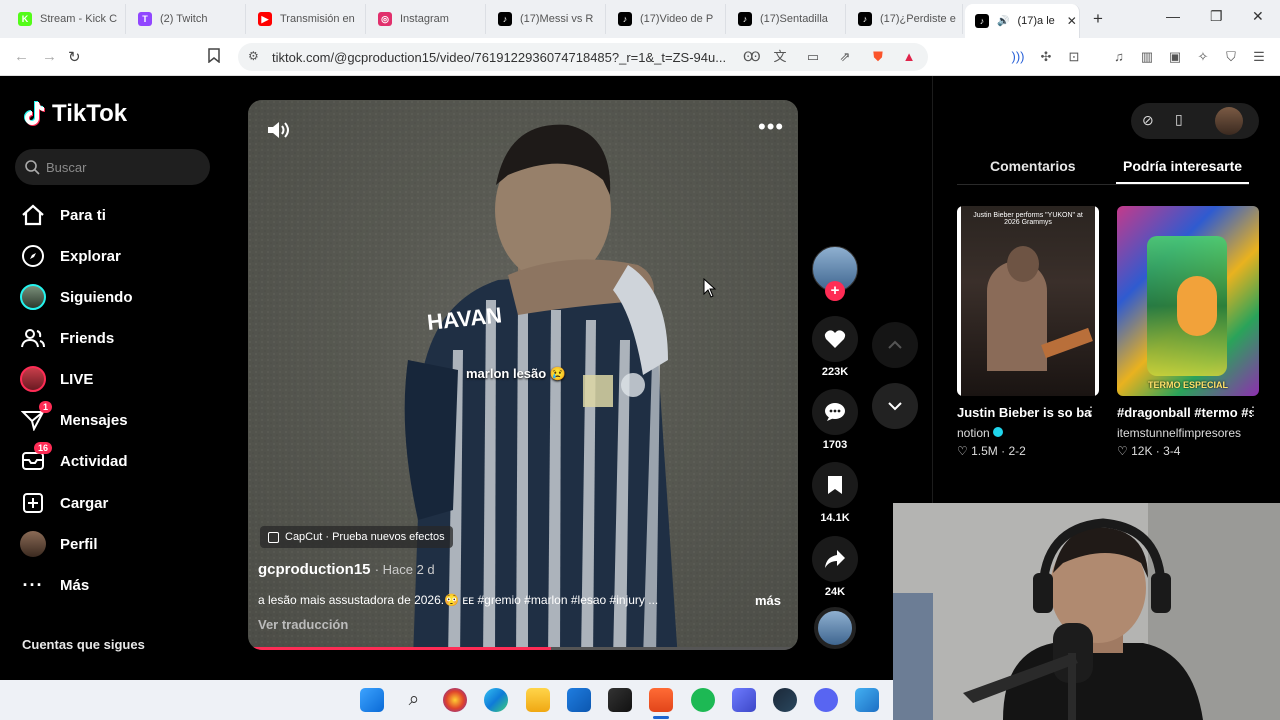  Describe the element at coordinates (1231, 57) in the screenshot. I see `vpn-icon: ⛉` at that location.